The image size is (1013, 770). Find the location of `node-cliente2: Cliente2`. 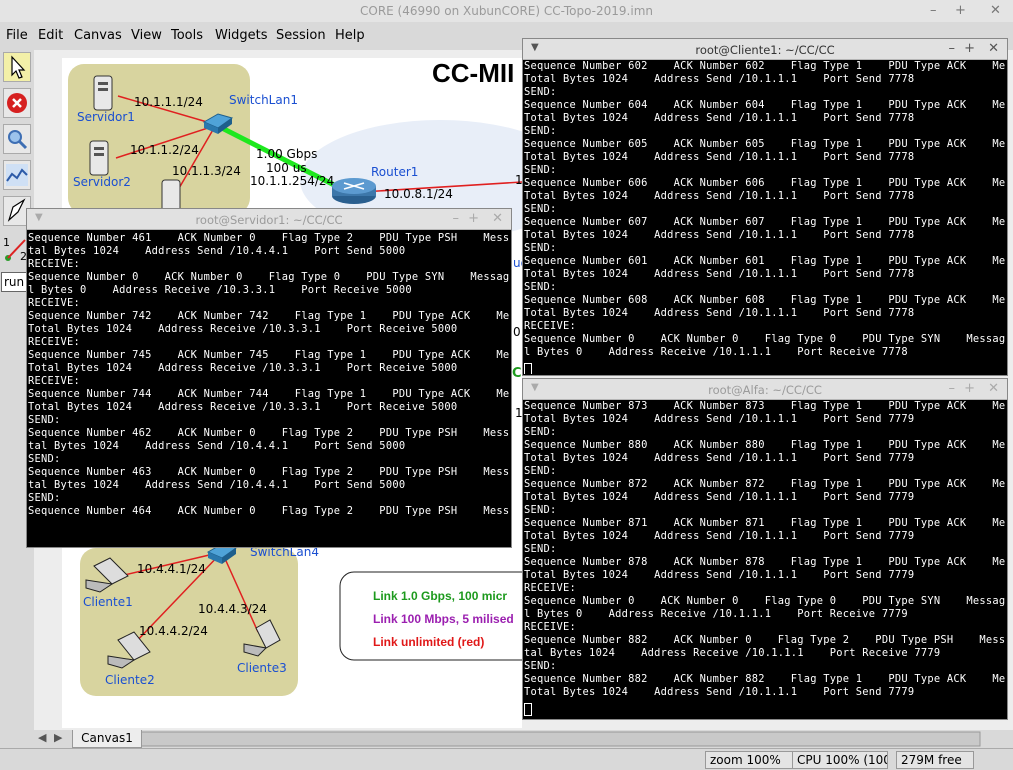

node-cliente2: Cliente2 is located at coordinates (130, 680).